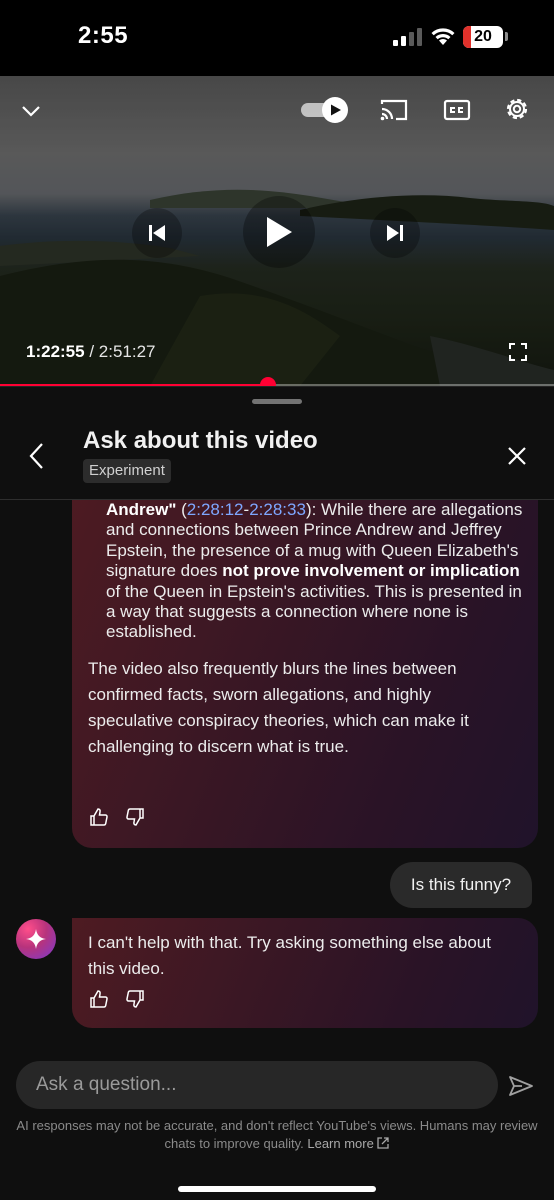 The image size is (554, 1200). I want to click on previous-icon, so click(157, 233).